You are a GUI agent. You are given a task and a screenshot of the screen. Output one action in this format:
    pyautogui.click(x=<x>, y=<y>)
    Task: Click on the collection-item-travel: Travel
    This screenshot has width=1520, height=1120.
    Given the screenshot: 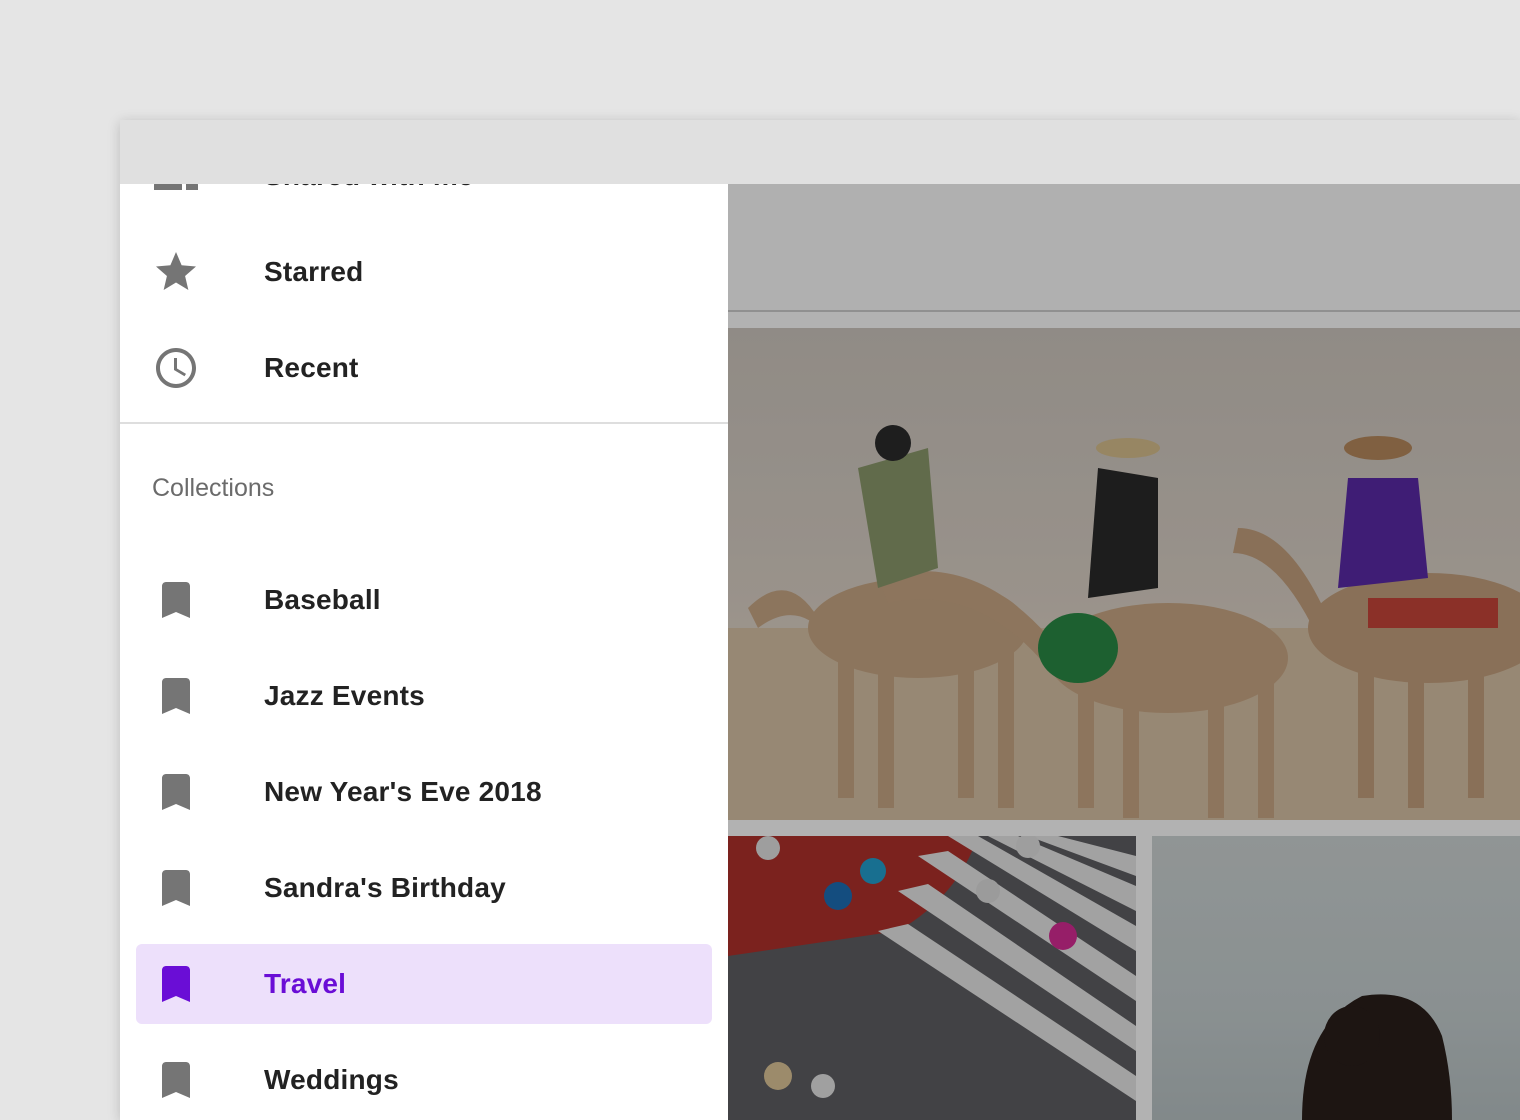 What is the action you would take?
    pyautogui.click(x=424, y=984)
    